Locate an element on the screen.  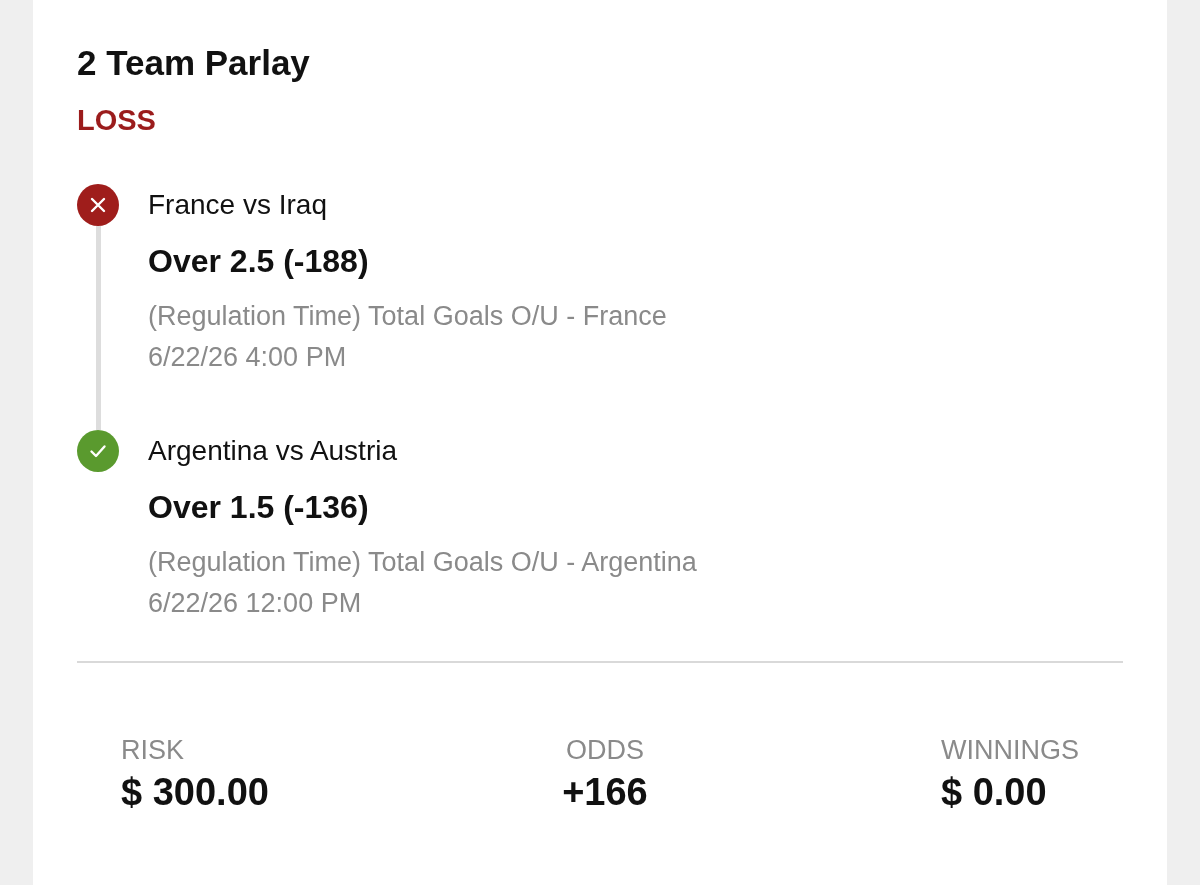
start-time-text: 6/22/26 4:00 PM is located at coordinates (248, 357).